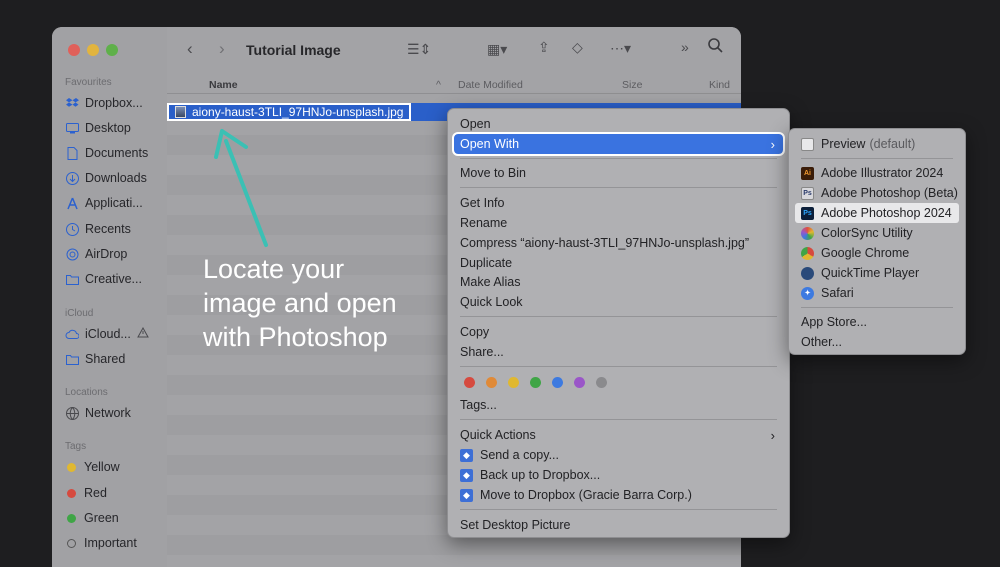 This screenshot has height=567, width=1000. I want to click on close-window-button, so click(74, 50).